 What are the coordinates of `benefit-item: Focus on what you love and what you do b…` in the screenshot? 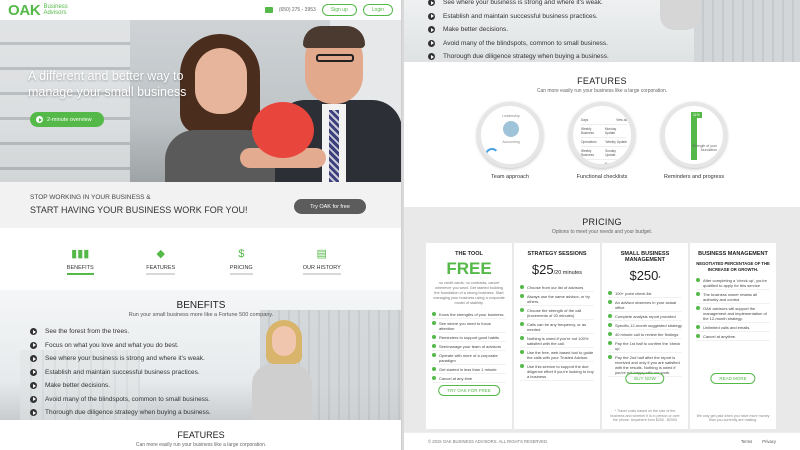 It's located at (120, 346).